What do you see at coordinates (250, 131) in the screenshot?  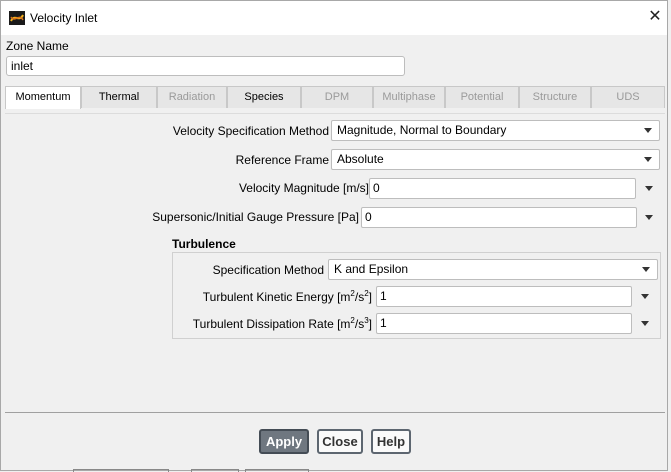 I see `velocity-spec-label: Velocity Specification Method` at bounding box center [250, 131].